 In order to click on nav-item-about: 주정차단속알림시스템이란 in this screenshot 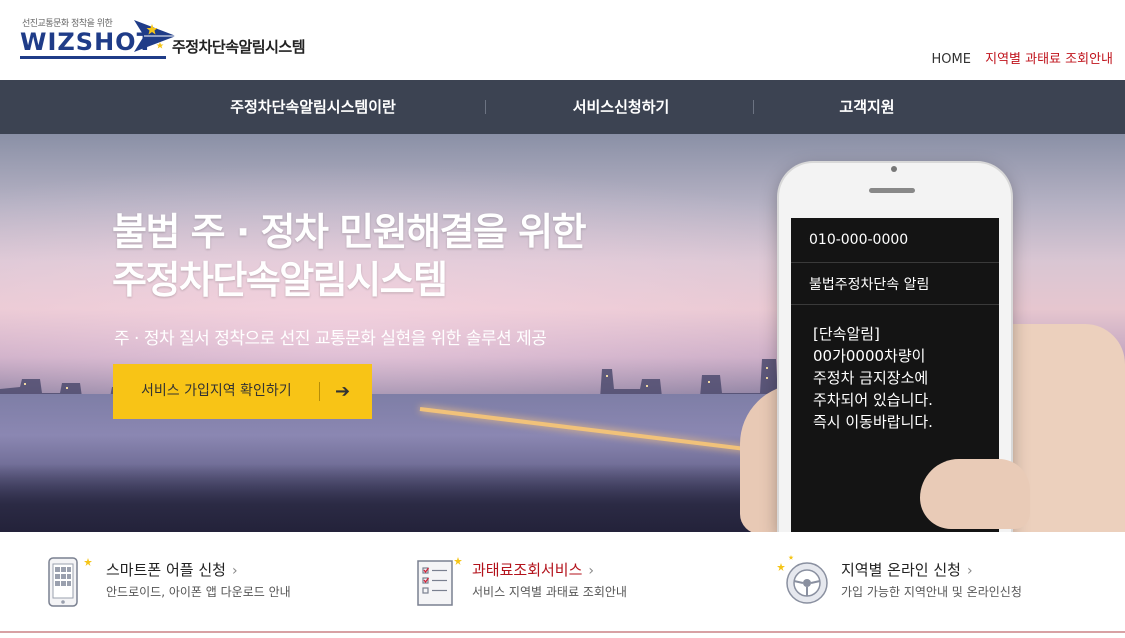, I will do `click(313, 107)`.